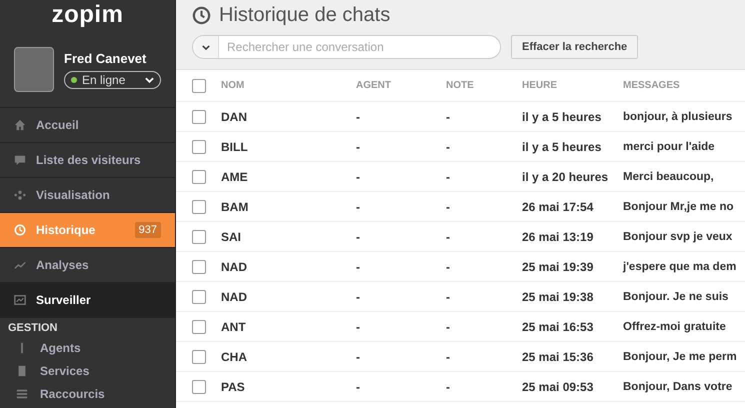  I want to click on table-cell-text: Bonjour svp je veux, so click(678, 236).